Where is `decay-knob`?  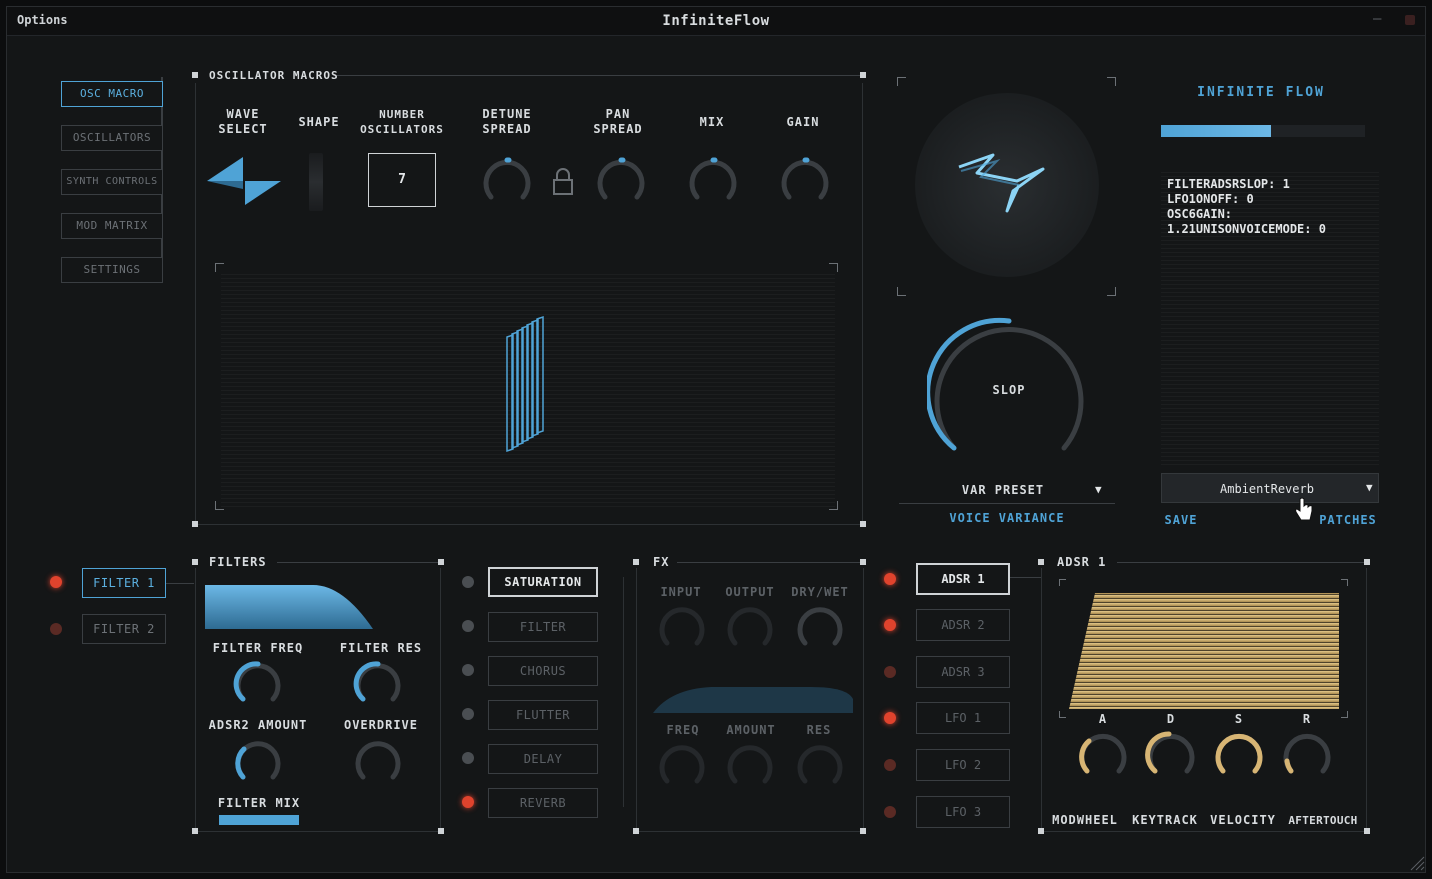
decay-knob is located at coordinates (1171, 755).